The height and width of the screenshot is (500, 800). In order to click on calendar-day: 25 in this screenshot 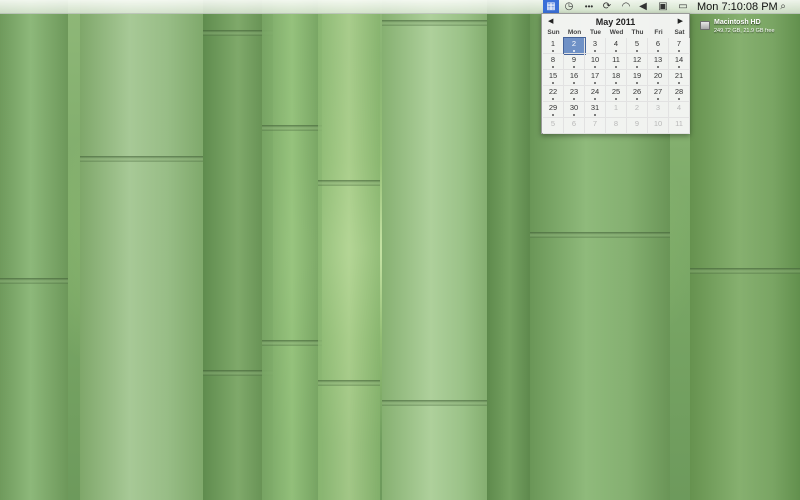, I will do `click(616, 94)`.